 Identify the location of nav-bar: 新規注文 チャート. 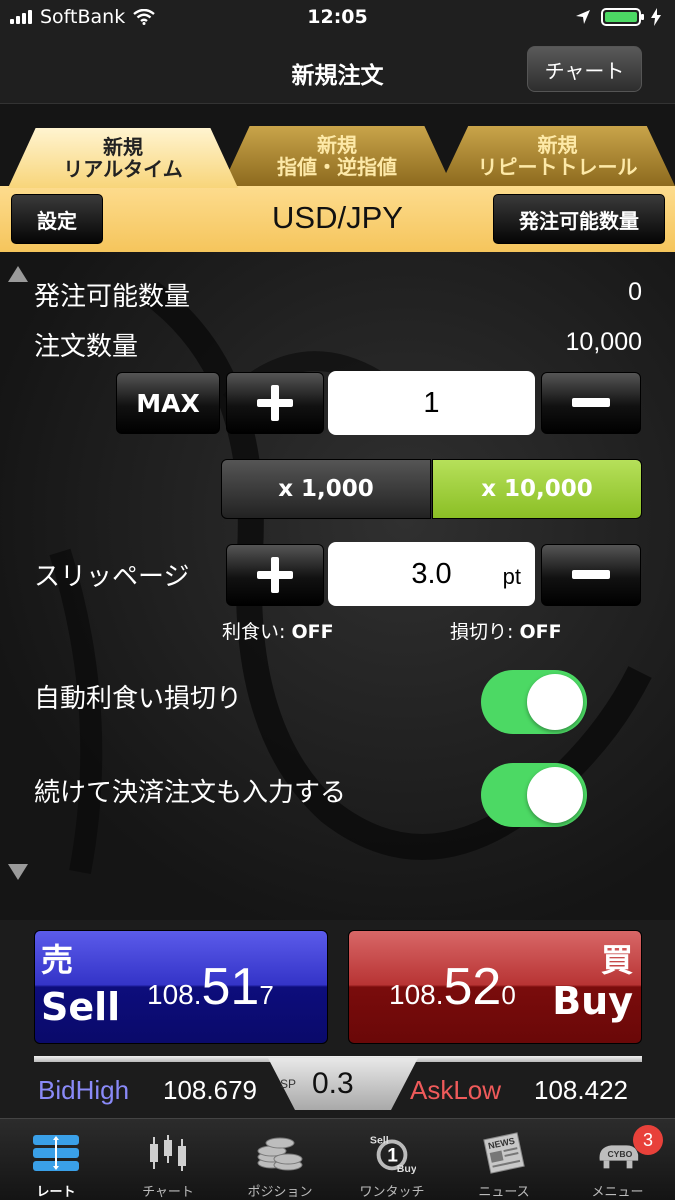
(337, 70).